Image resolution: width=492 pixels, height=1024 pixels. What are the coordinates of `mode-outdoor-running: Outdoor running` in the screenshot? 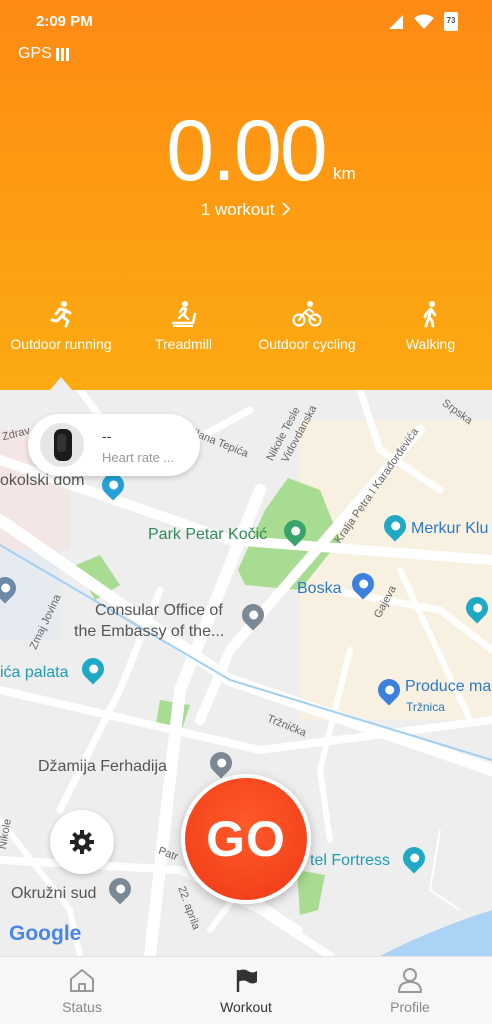 It's located at (61, 326).